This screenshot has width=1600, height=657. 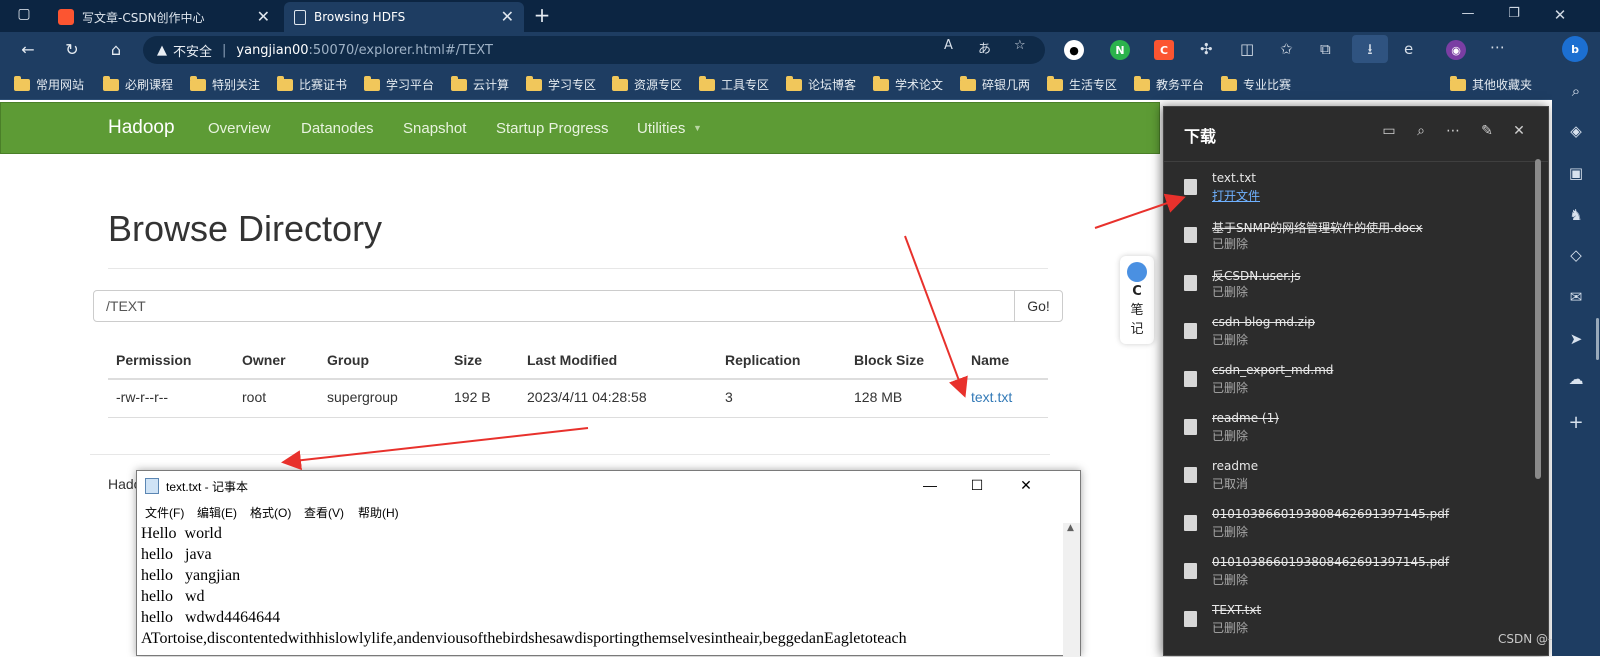 I want to click on bookmark-folder: 学术论文, so click(x=908, y=84).